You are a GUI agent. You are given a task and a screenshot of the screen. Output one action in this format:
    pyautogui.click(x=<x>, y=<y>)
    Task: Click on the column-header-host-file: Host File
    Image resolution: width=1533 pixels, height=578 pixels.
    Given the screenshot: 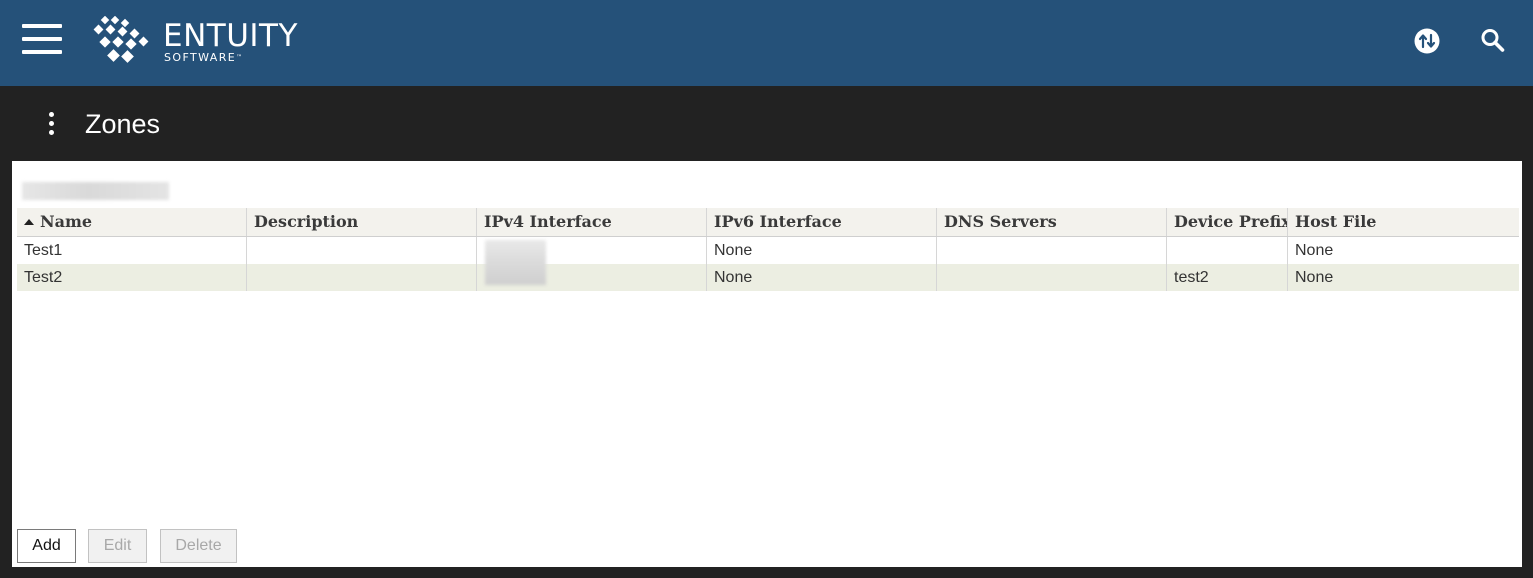 What is the action you would take?
    pyautogui.click(x=1403, y=222)
    